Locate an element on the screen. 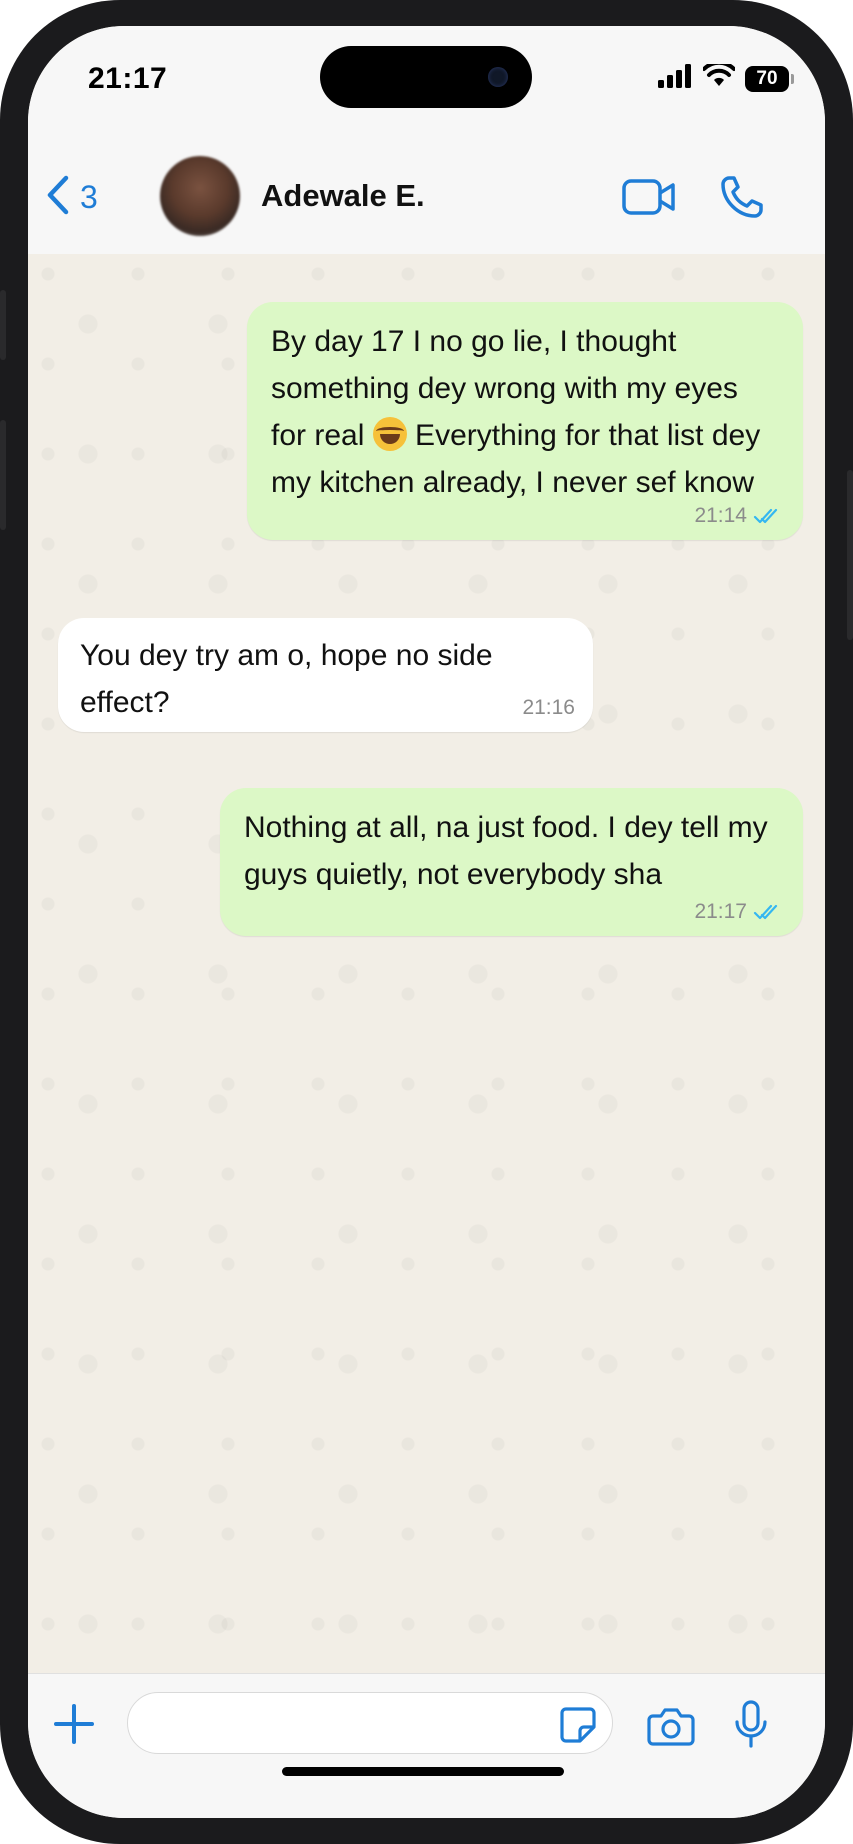 The width and height of the screenshot is (853, 1844). video-call-icon is located at coordinates (648, 197).